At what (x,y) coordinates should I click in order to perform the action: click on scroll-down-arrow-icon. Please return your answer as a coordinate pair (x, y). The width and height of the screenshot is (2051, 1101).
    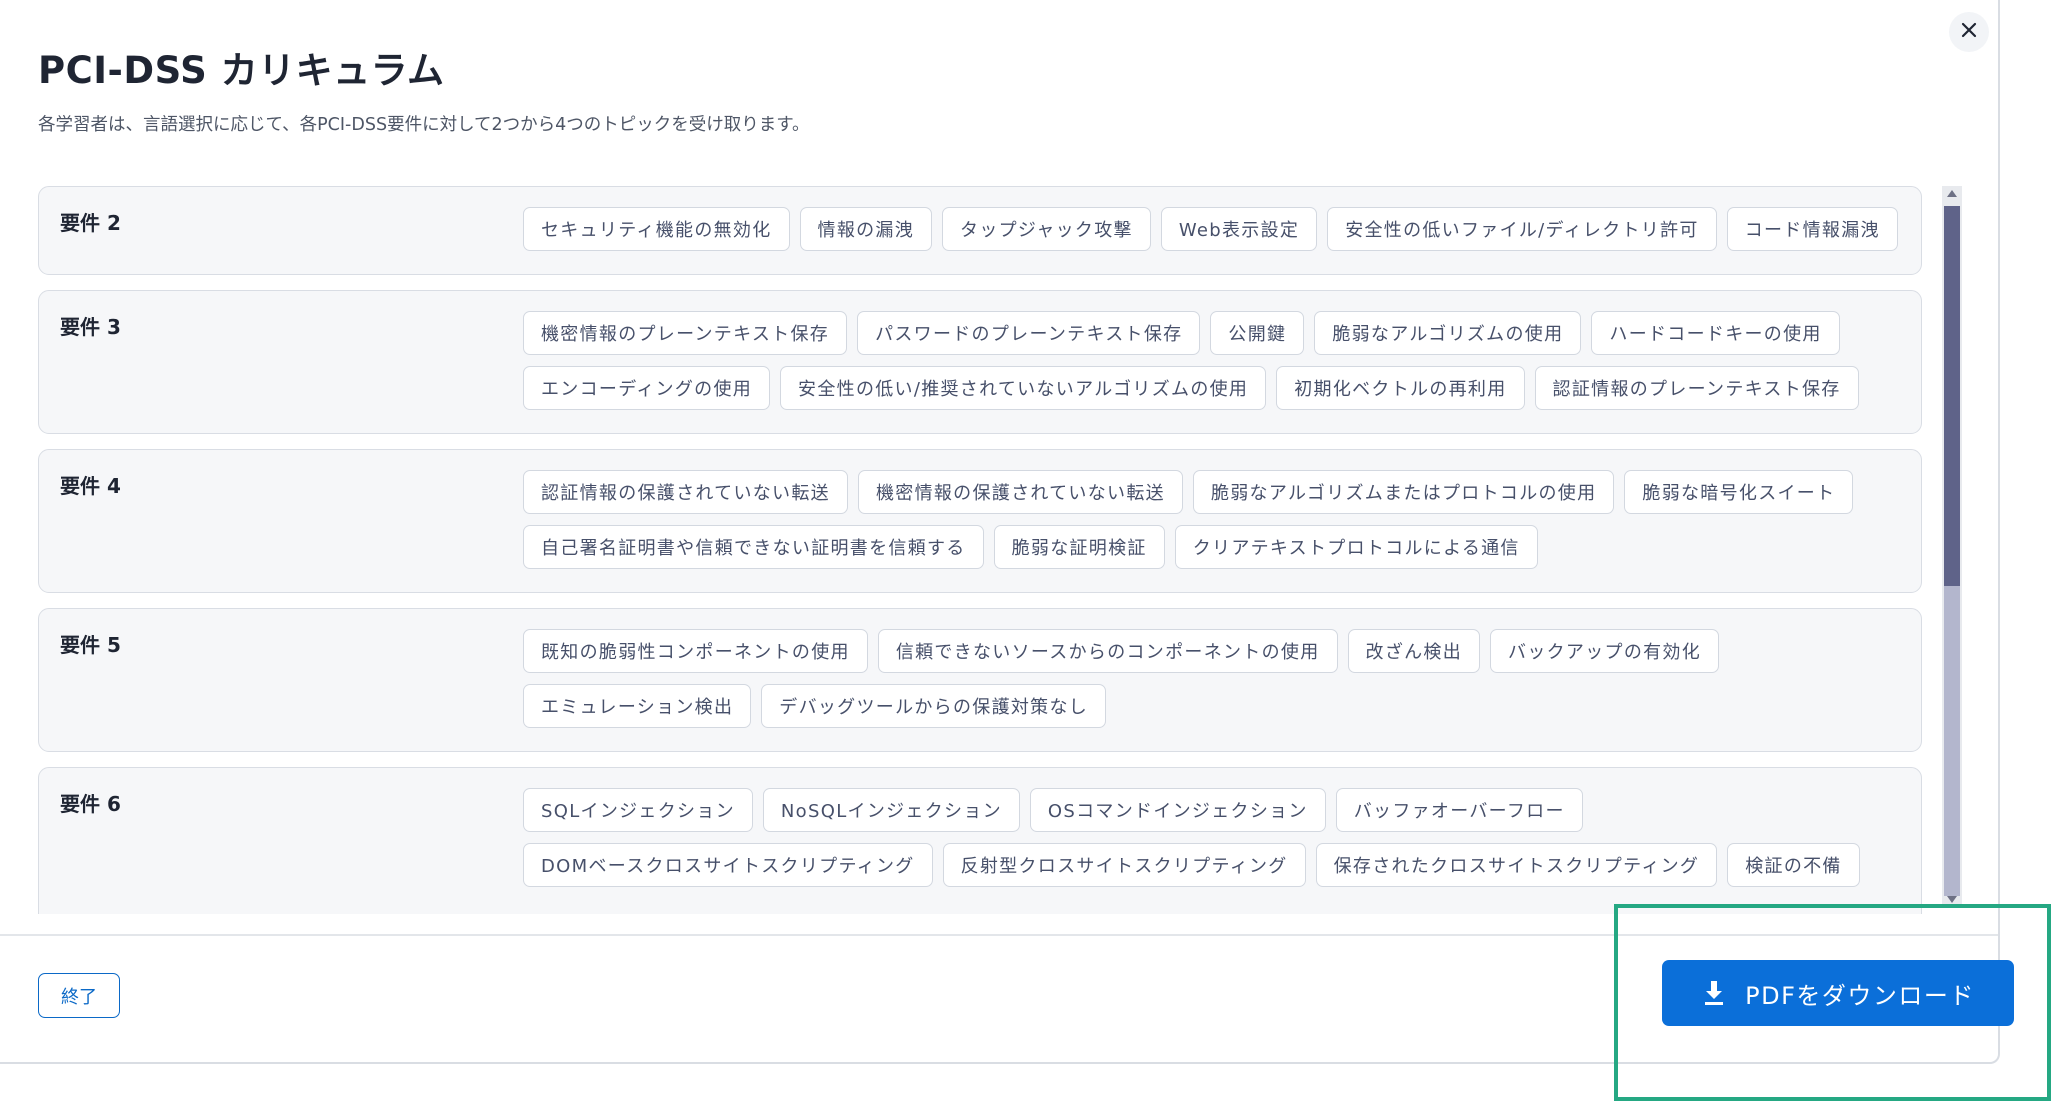
    Looking at the image, I should click on (1952, 899).